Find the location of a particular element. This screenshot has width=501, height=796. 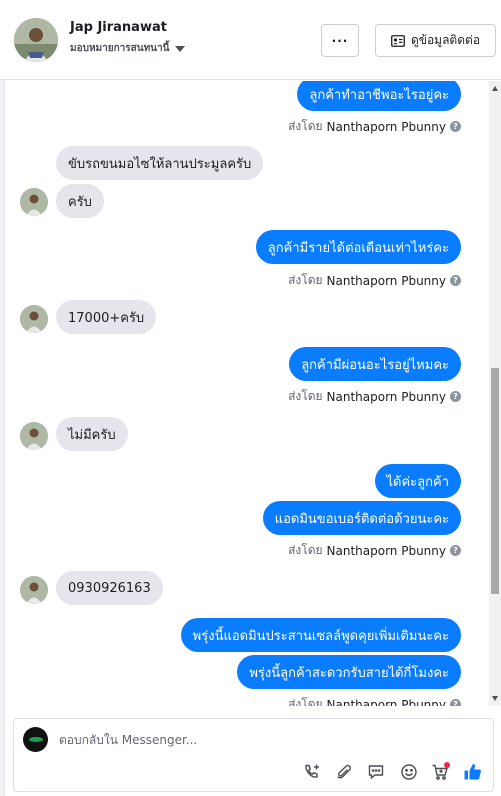

add-call-icon is located at coordinates (312, 772).